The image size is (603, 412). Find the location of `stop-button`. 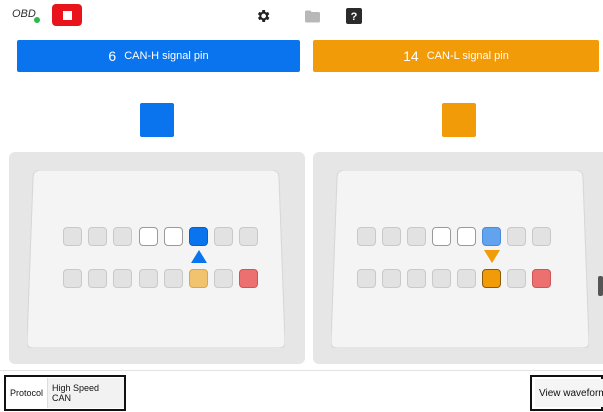

stop-button is located at coordinates (67, 15).